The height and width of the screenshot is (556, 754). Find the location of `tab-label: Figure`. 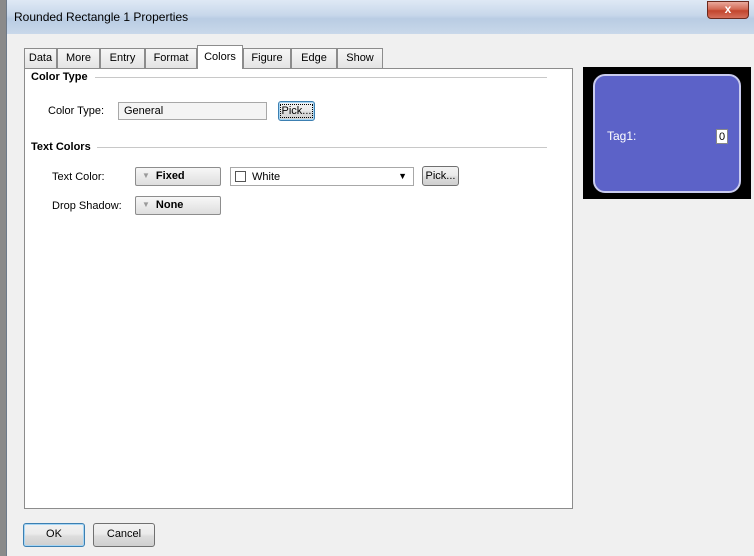

tab-label: Figure is located at coordinates (267, 58).